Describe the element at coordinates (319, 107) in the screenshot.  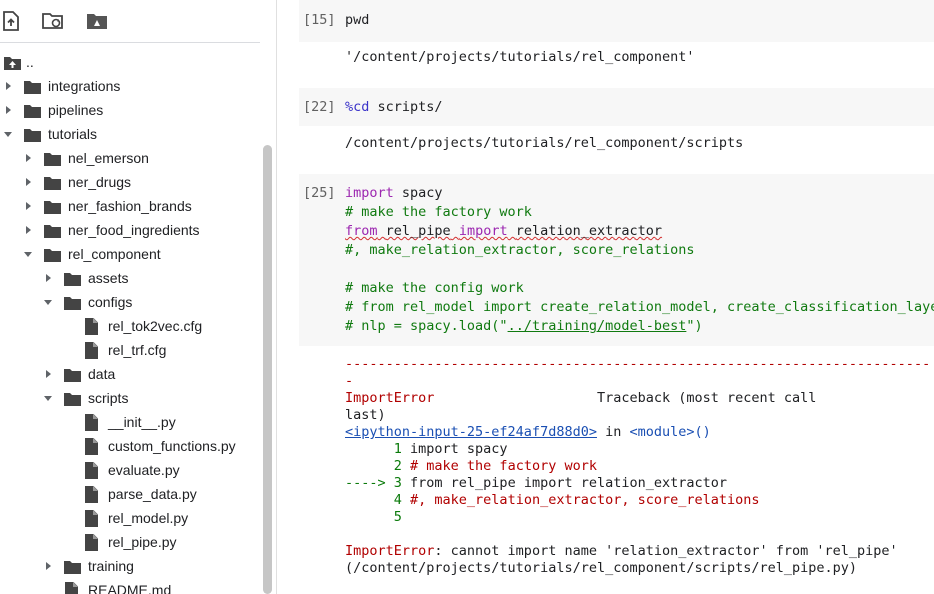
I see `execution-count: [22]` at that location.